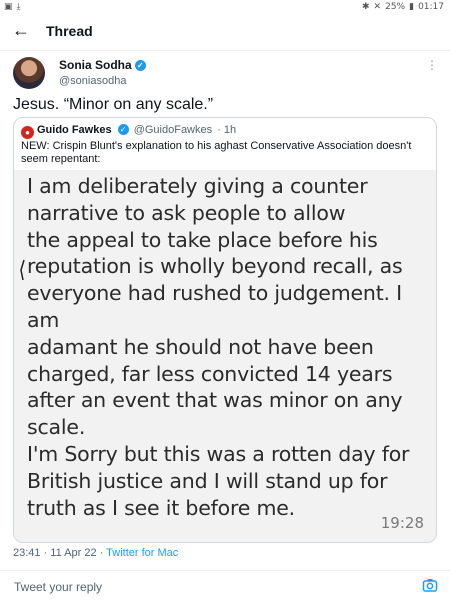 Image resolution: width=450 pixels, height=601 pixels. What do you see at coordinates (215, 400) in the screenshot?
I see `image-text-line: after an event that was minor on any` at bounding box center [215, 400].